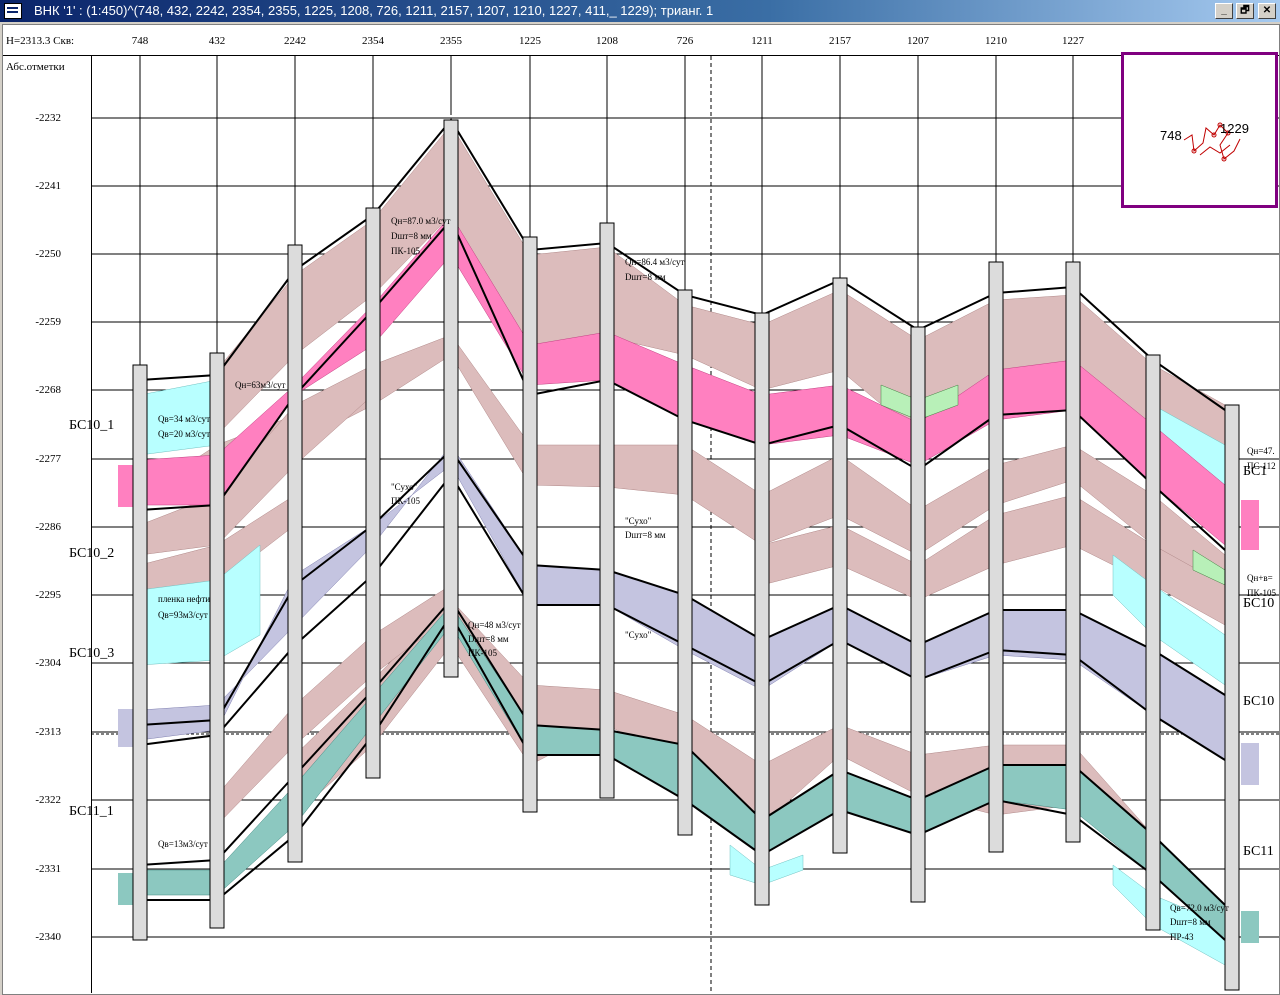  What do you see at coordinates (184, 599) in the screenshot?
I see `annotation: пленка нефти` at bounding box center [184, 599].